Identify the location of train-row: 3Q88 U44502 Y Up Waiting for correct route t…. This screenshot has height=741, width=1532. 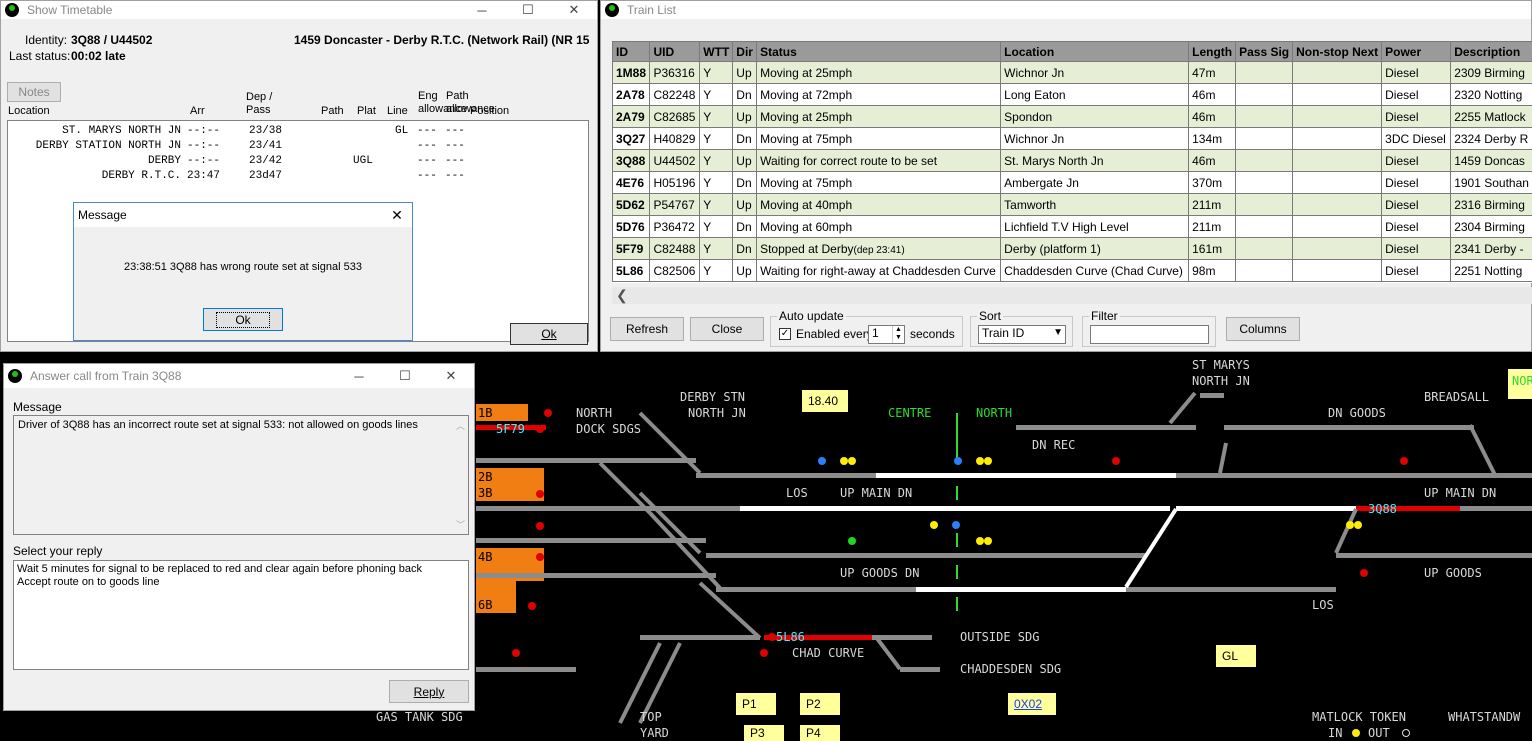
(1072, 160).